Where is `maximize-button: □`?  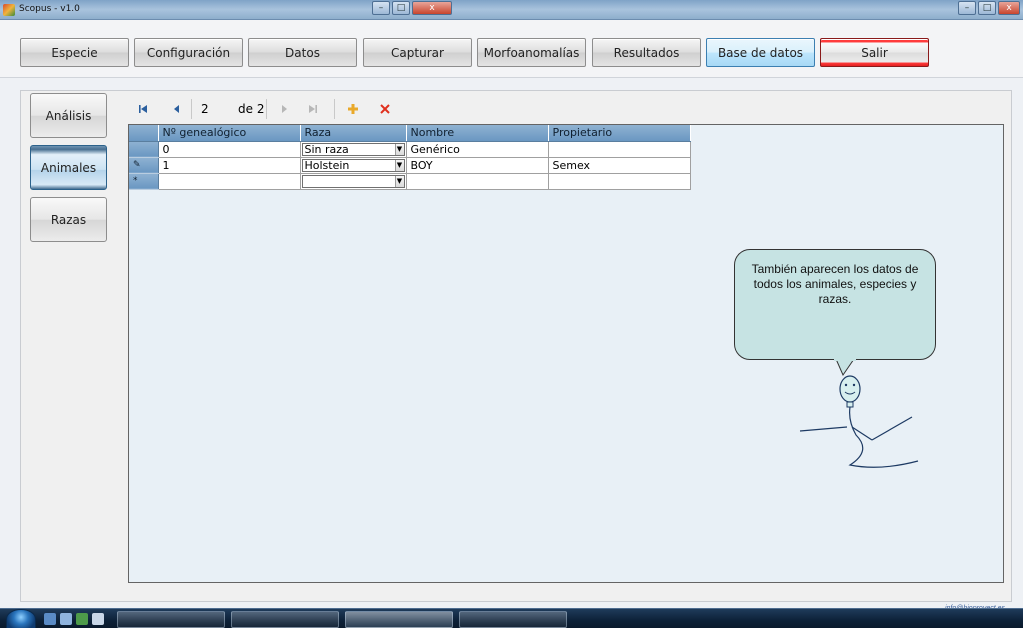
maximize-button: □ is located at coordinates (987, 8).